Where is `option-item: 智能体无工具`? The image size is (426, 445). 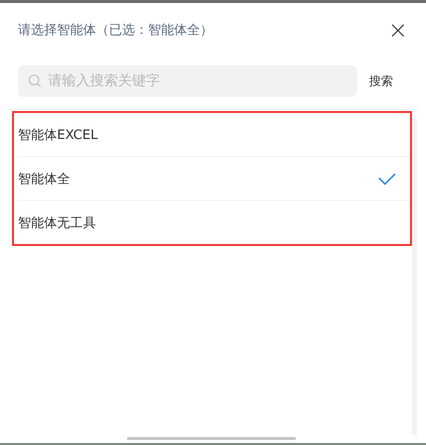 option-item: 智能体无工具 is located at coordinates (214, 222).